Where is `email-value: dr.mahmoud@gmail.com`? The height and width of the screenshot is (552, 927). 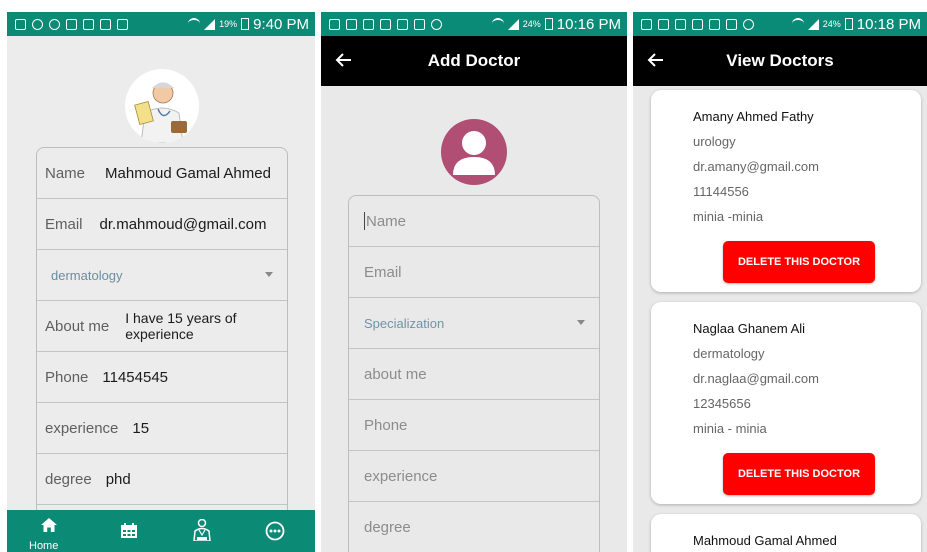 email-value: dr.mahmoud@gmail.com is located at coordinates (183, 224).